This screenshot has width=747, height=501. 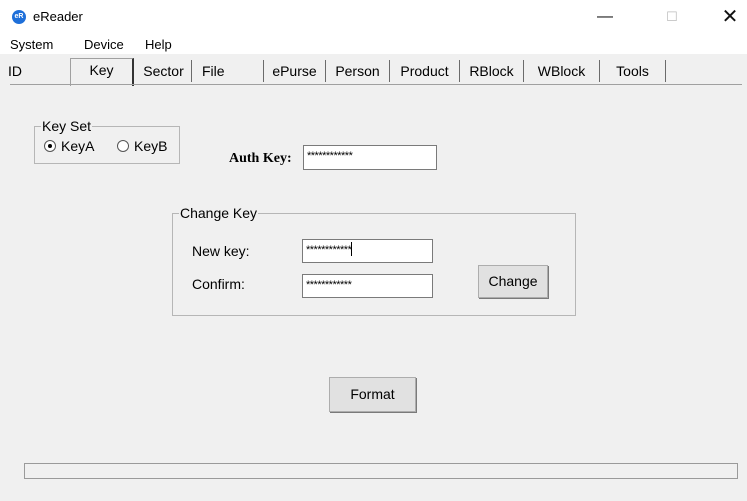 I want to click on keya-radio: KeyA, so click(x=69, y=146).